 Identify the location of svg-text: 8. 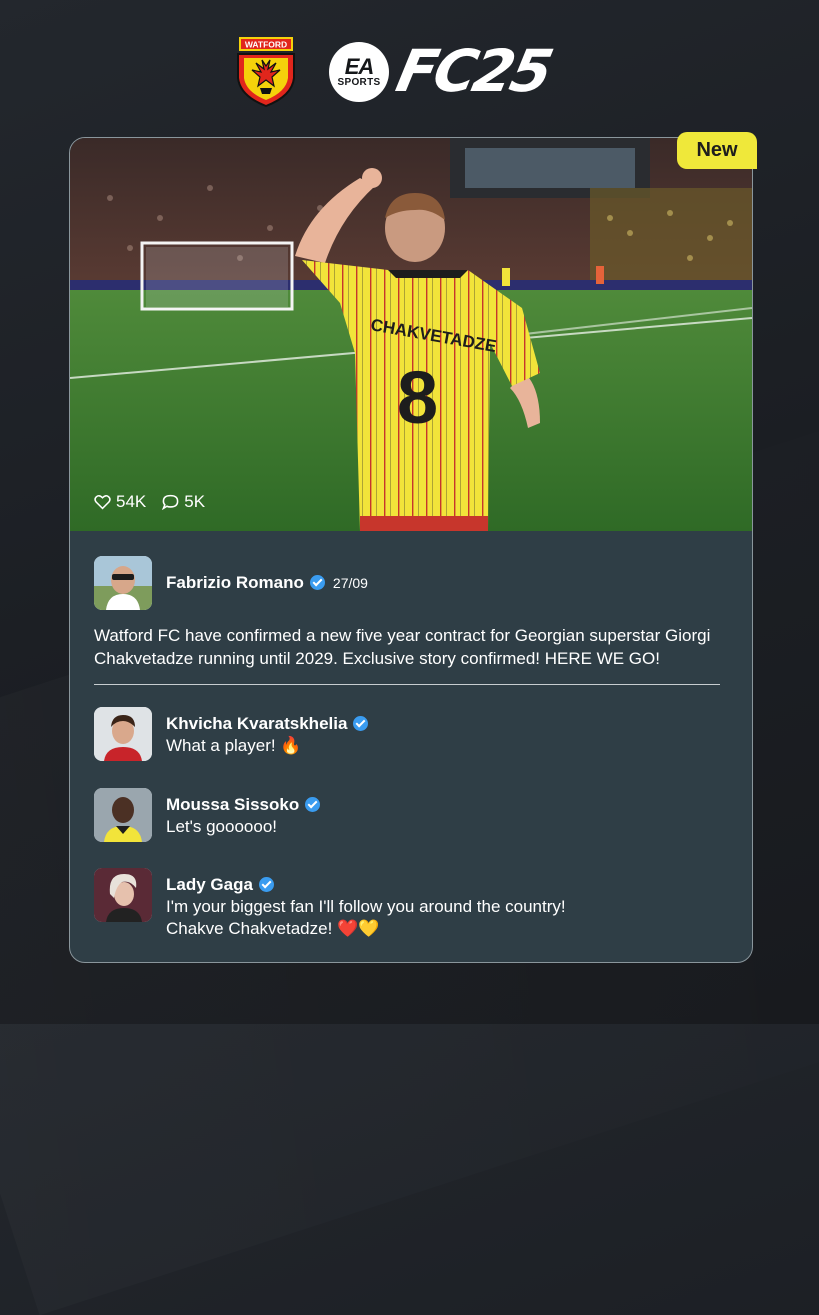
(417, 397).